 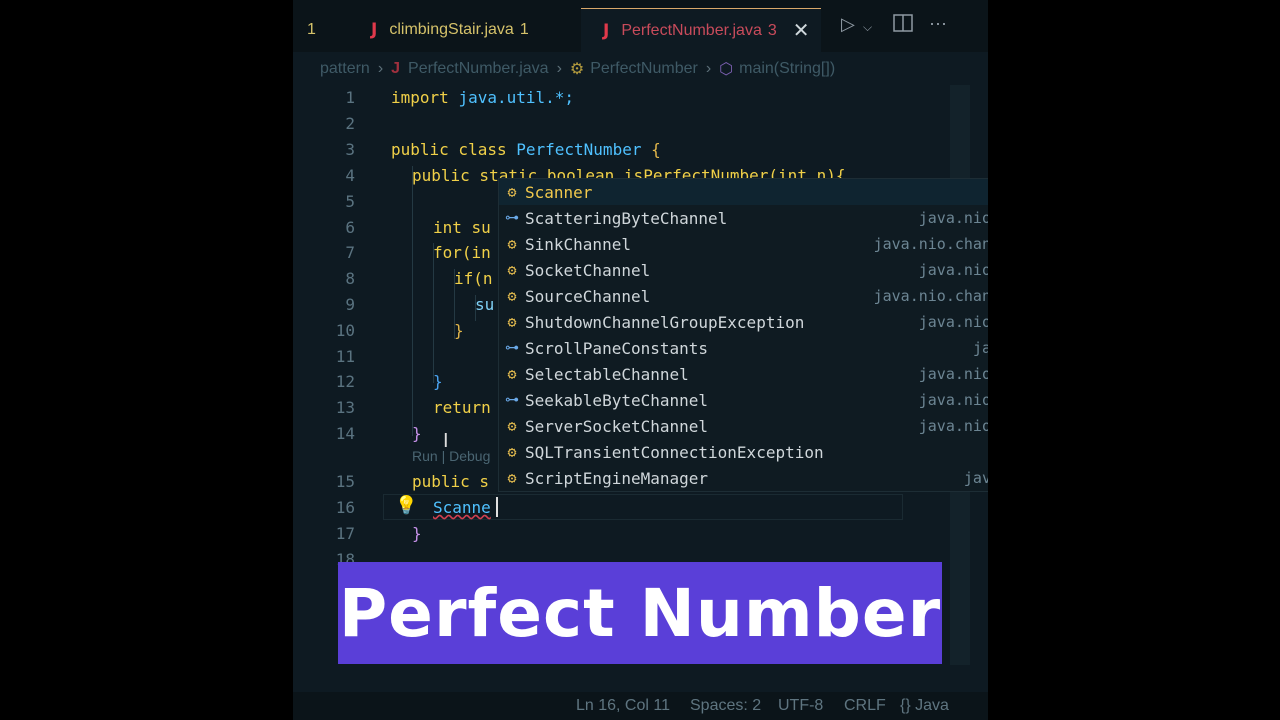 What do you see at coordinates (743, 400) in the screenshot?
I see `suggestion-item: ⊶ SeekableByteChannel java.nio` at bounding box center [743, 400].